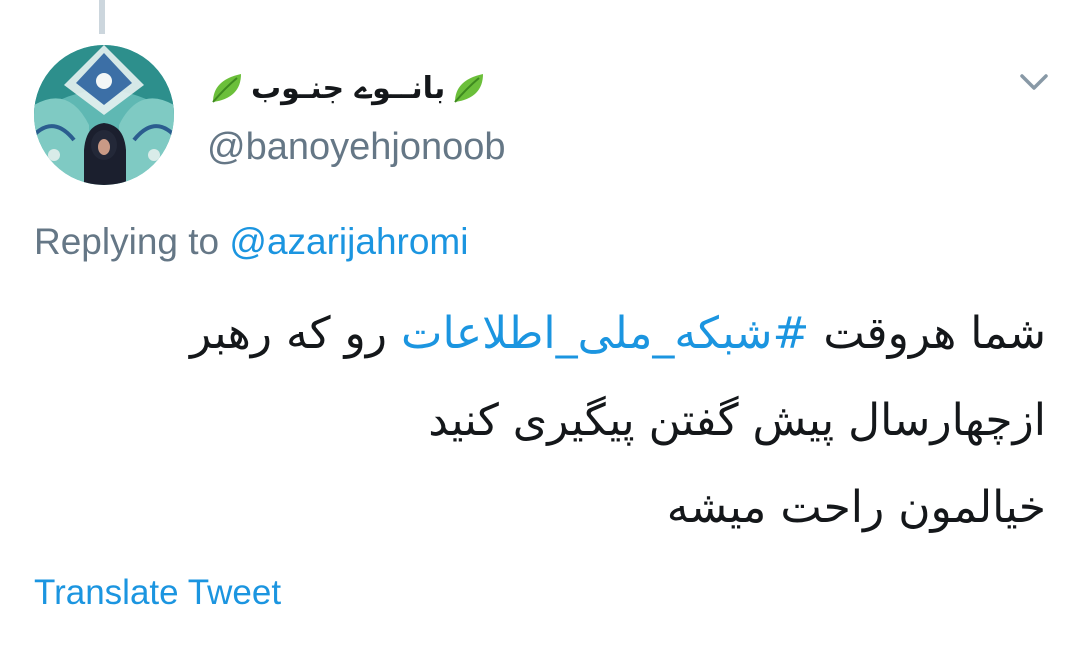 This screenshot has width=1080, height=650. What do you see at coordinates (1034, 83) in the screenshot?
I see `chevron-down-icon` at bounding box center [1034, 83].